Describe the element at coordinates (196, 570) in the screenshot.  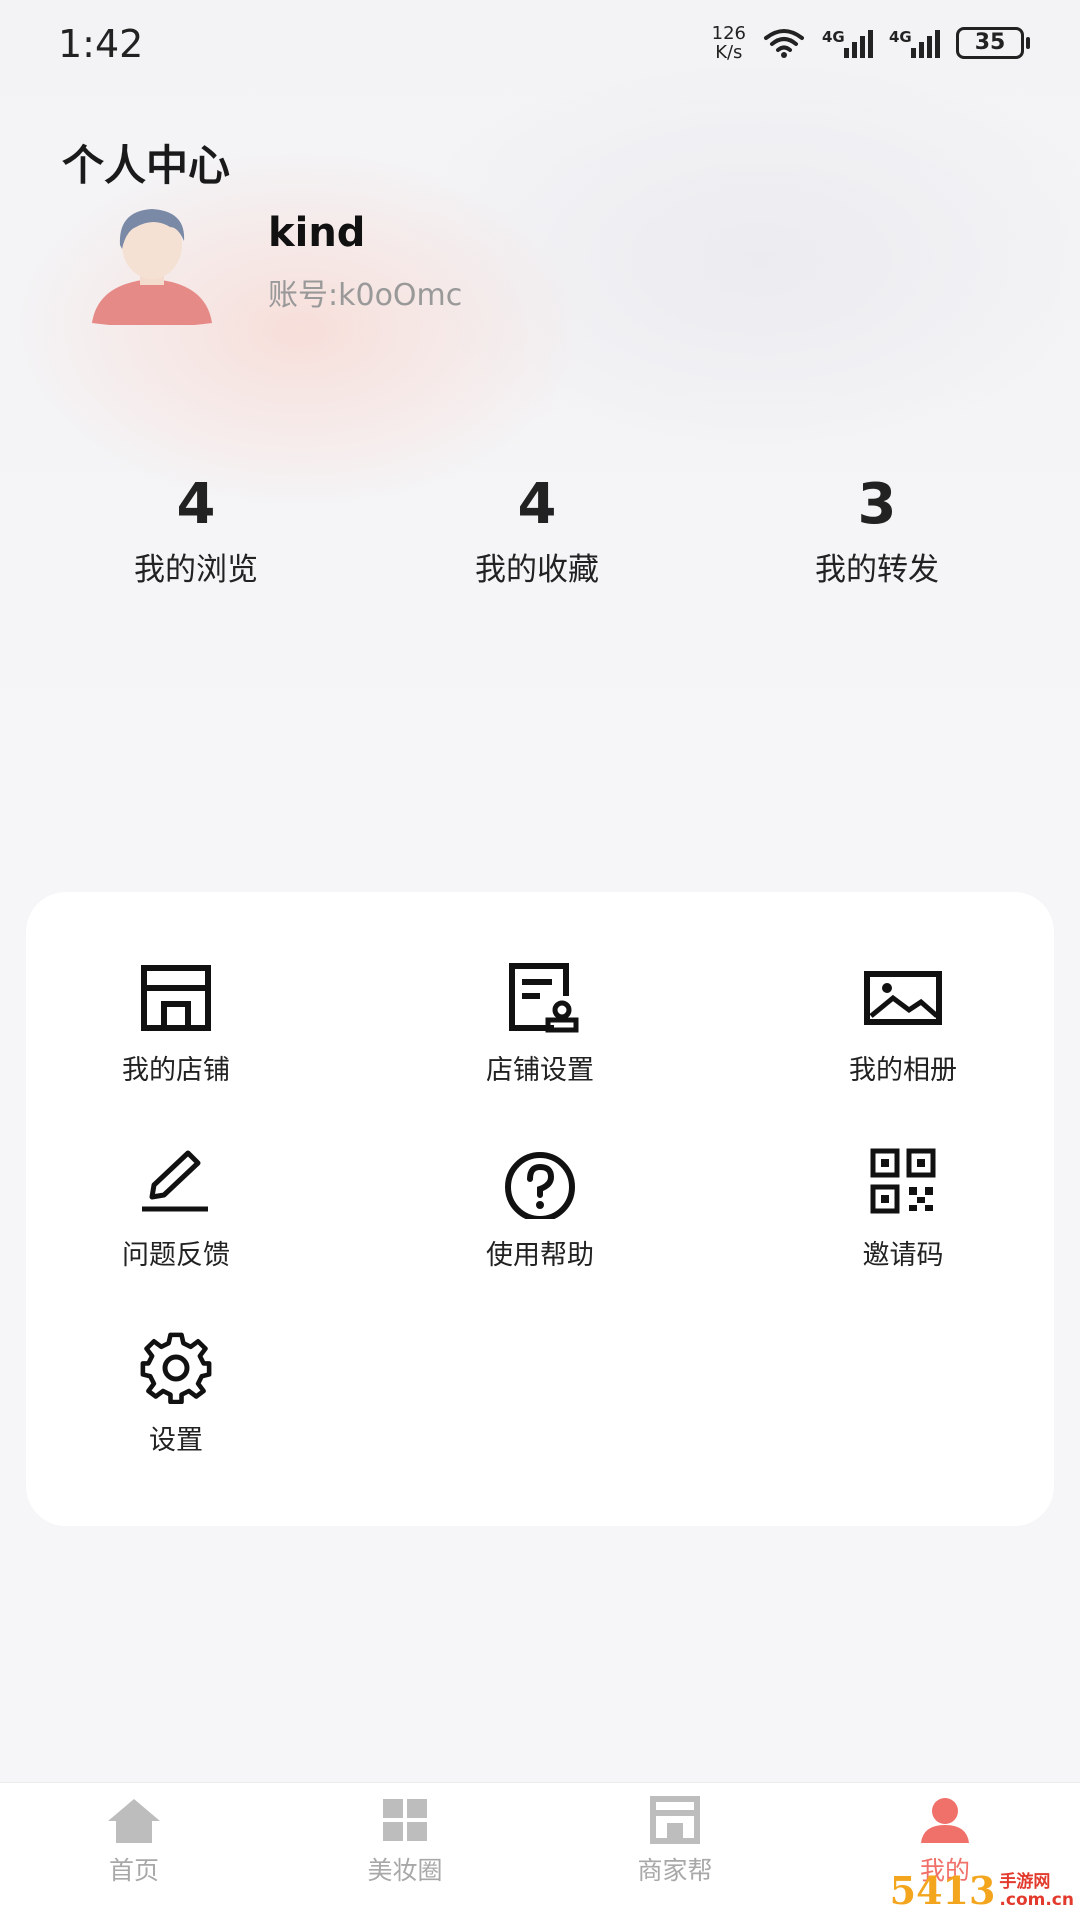
I see `stat-browse-label: 我的浏览` at that location.